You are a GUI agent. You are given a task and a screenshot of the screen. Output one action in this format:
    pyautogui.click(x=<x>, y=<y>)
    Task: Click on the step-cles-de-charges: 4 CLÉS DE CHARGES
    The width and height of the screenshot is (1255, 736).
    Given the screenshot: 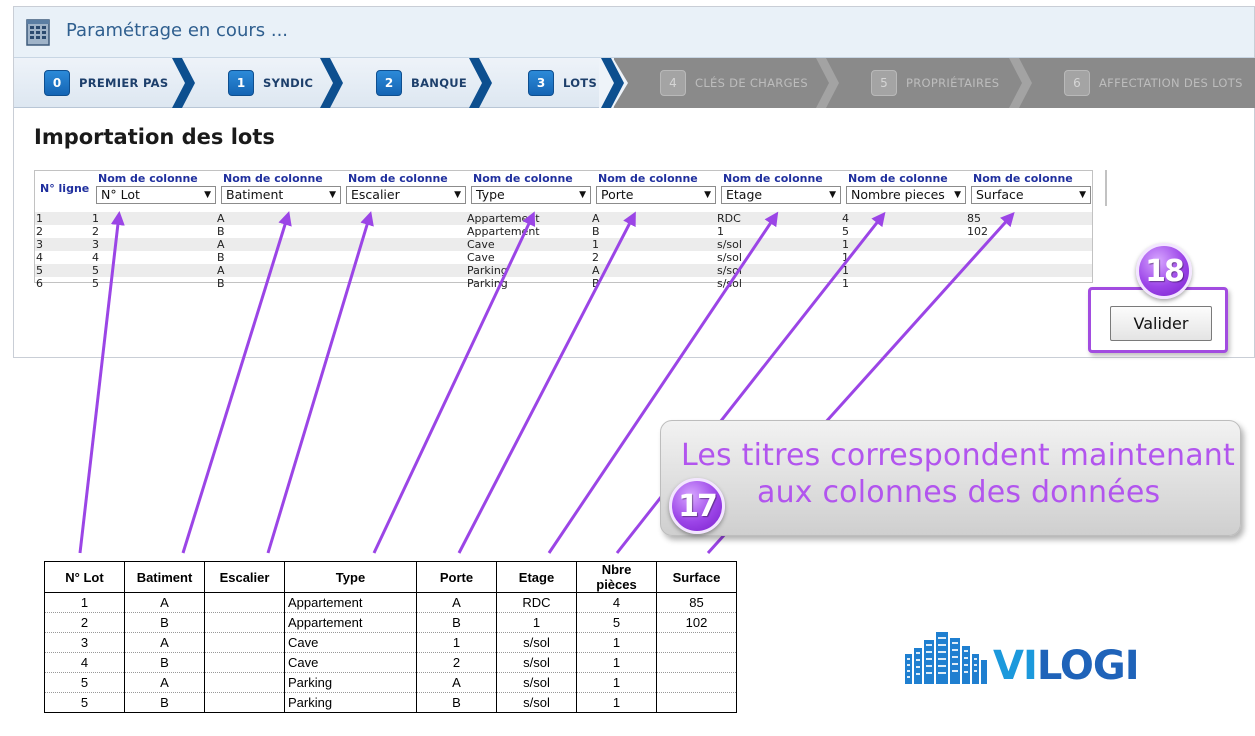 What is the action you would take?
    pyautogui.click(x=734, y=83)
    